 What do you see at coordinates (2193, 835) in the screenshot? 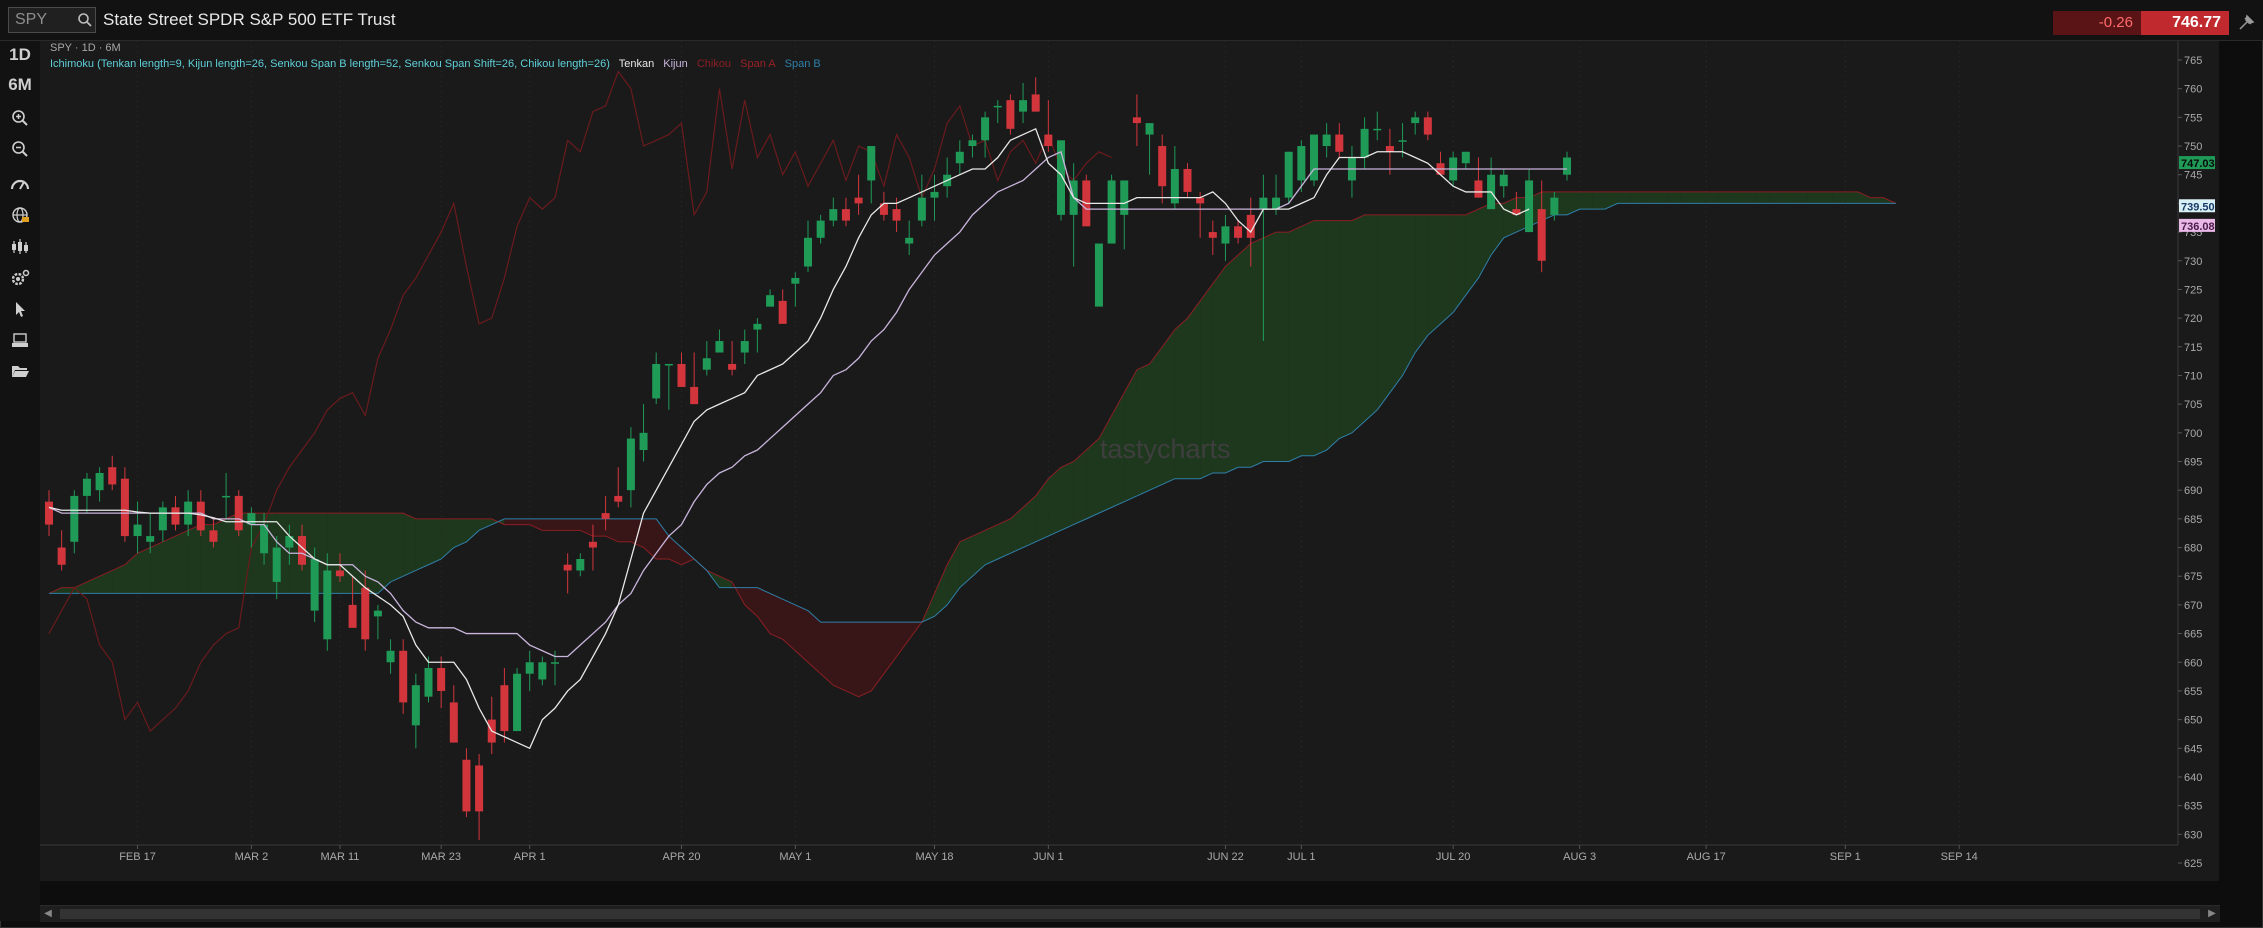
I see `y-tick-label: 630` at bounding box center [2193, 835].